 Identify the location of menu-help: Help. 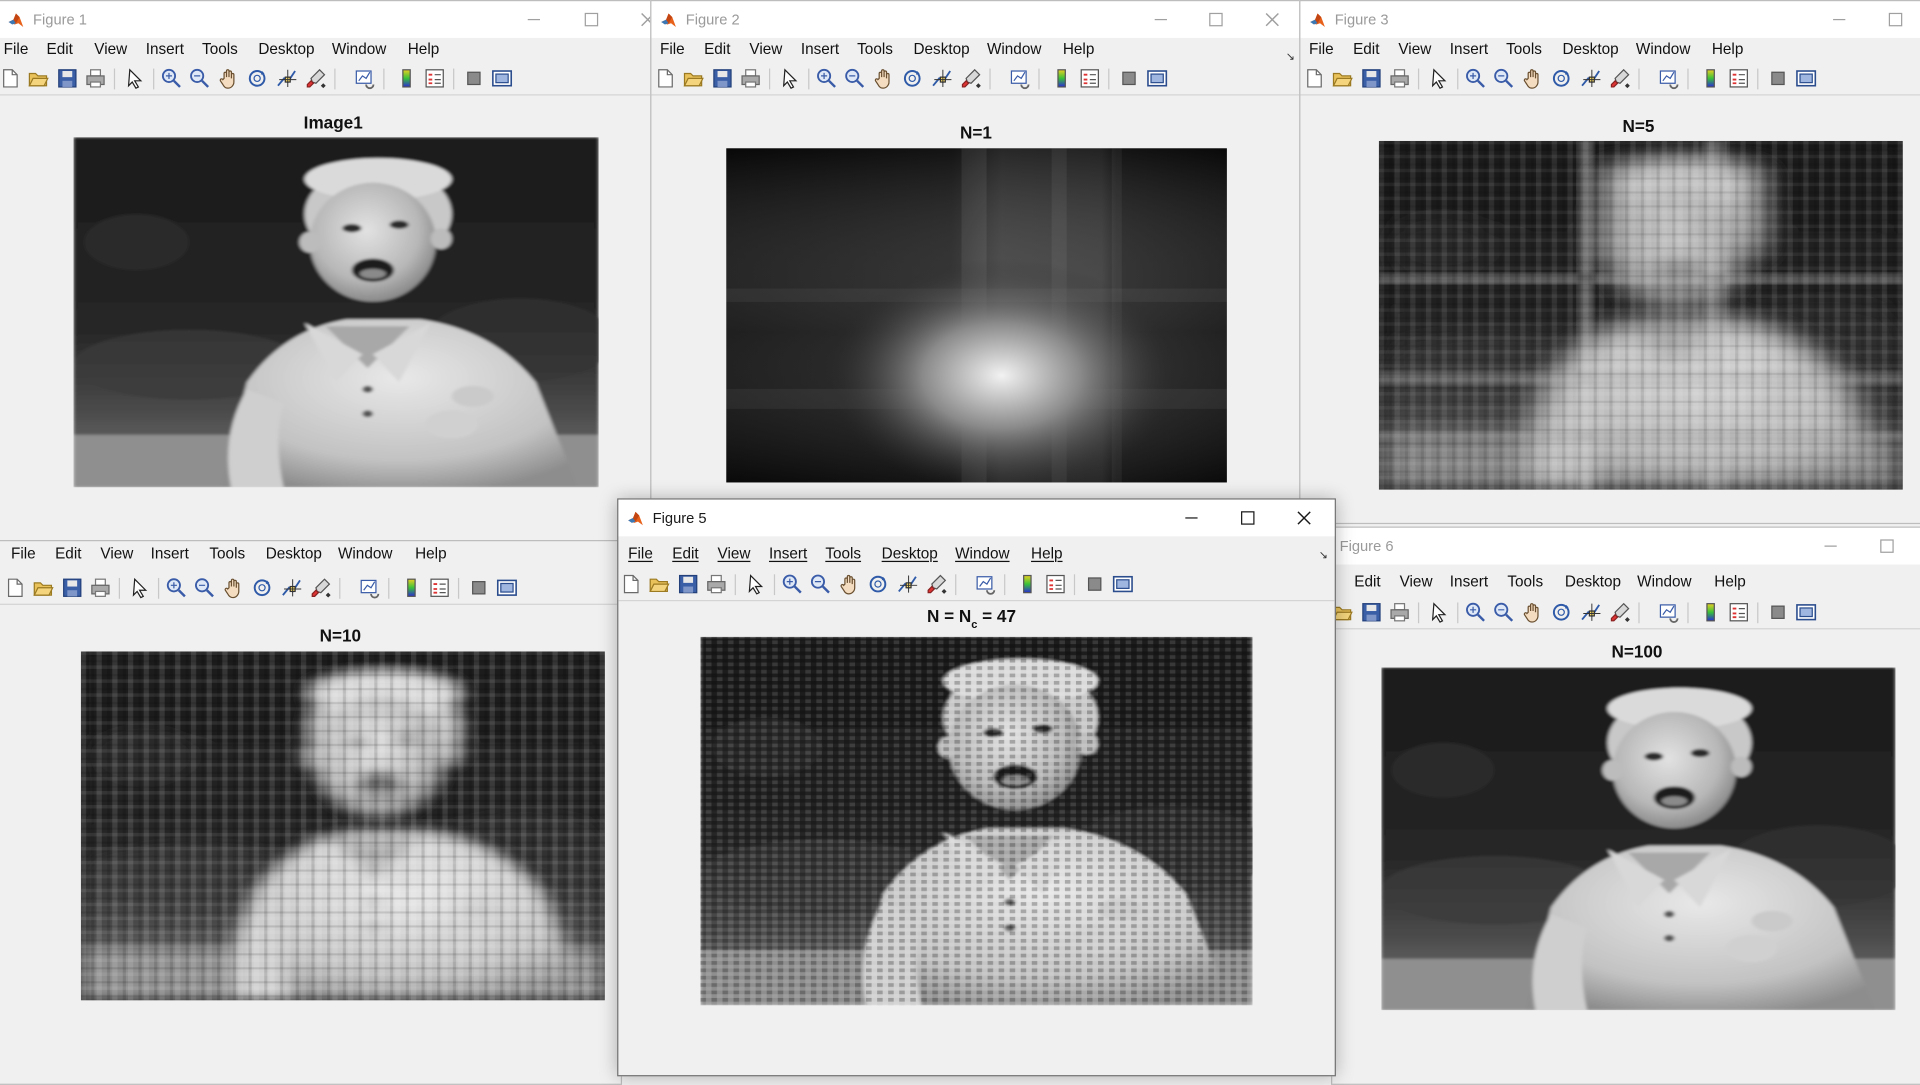
(1046, 553).